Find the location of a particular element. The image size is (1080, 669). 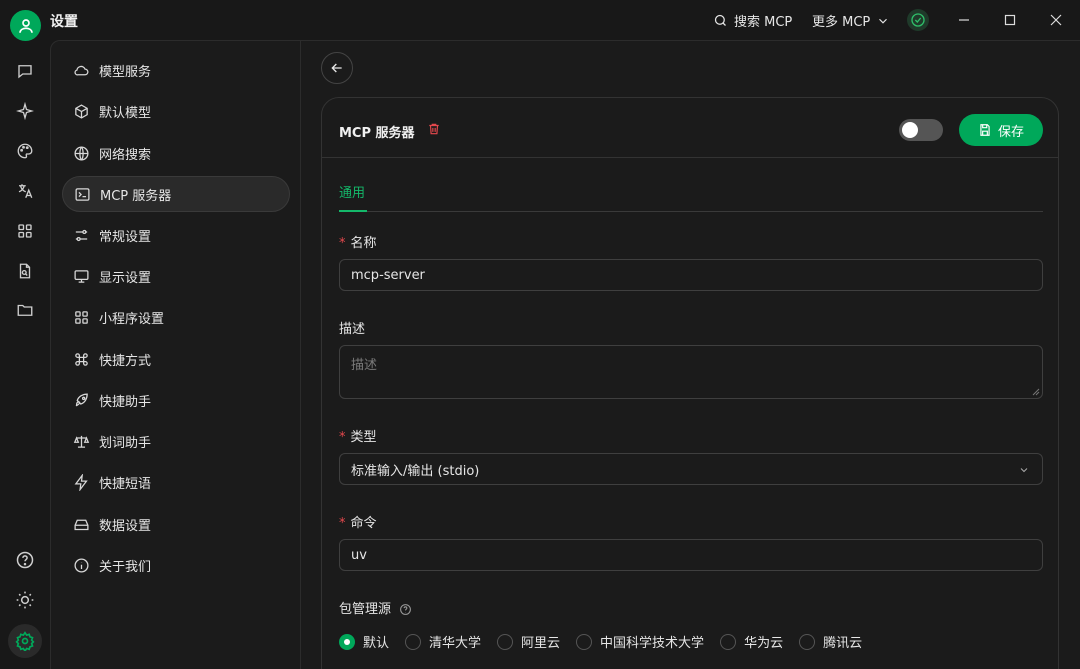

user-avatar is located at coordinates (25, 25).